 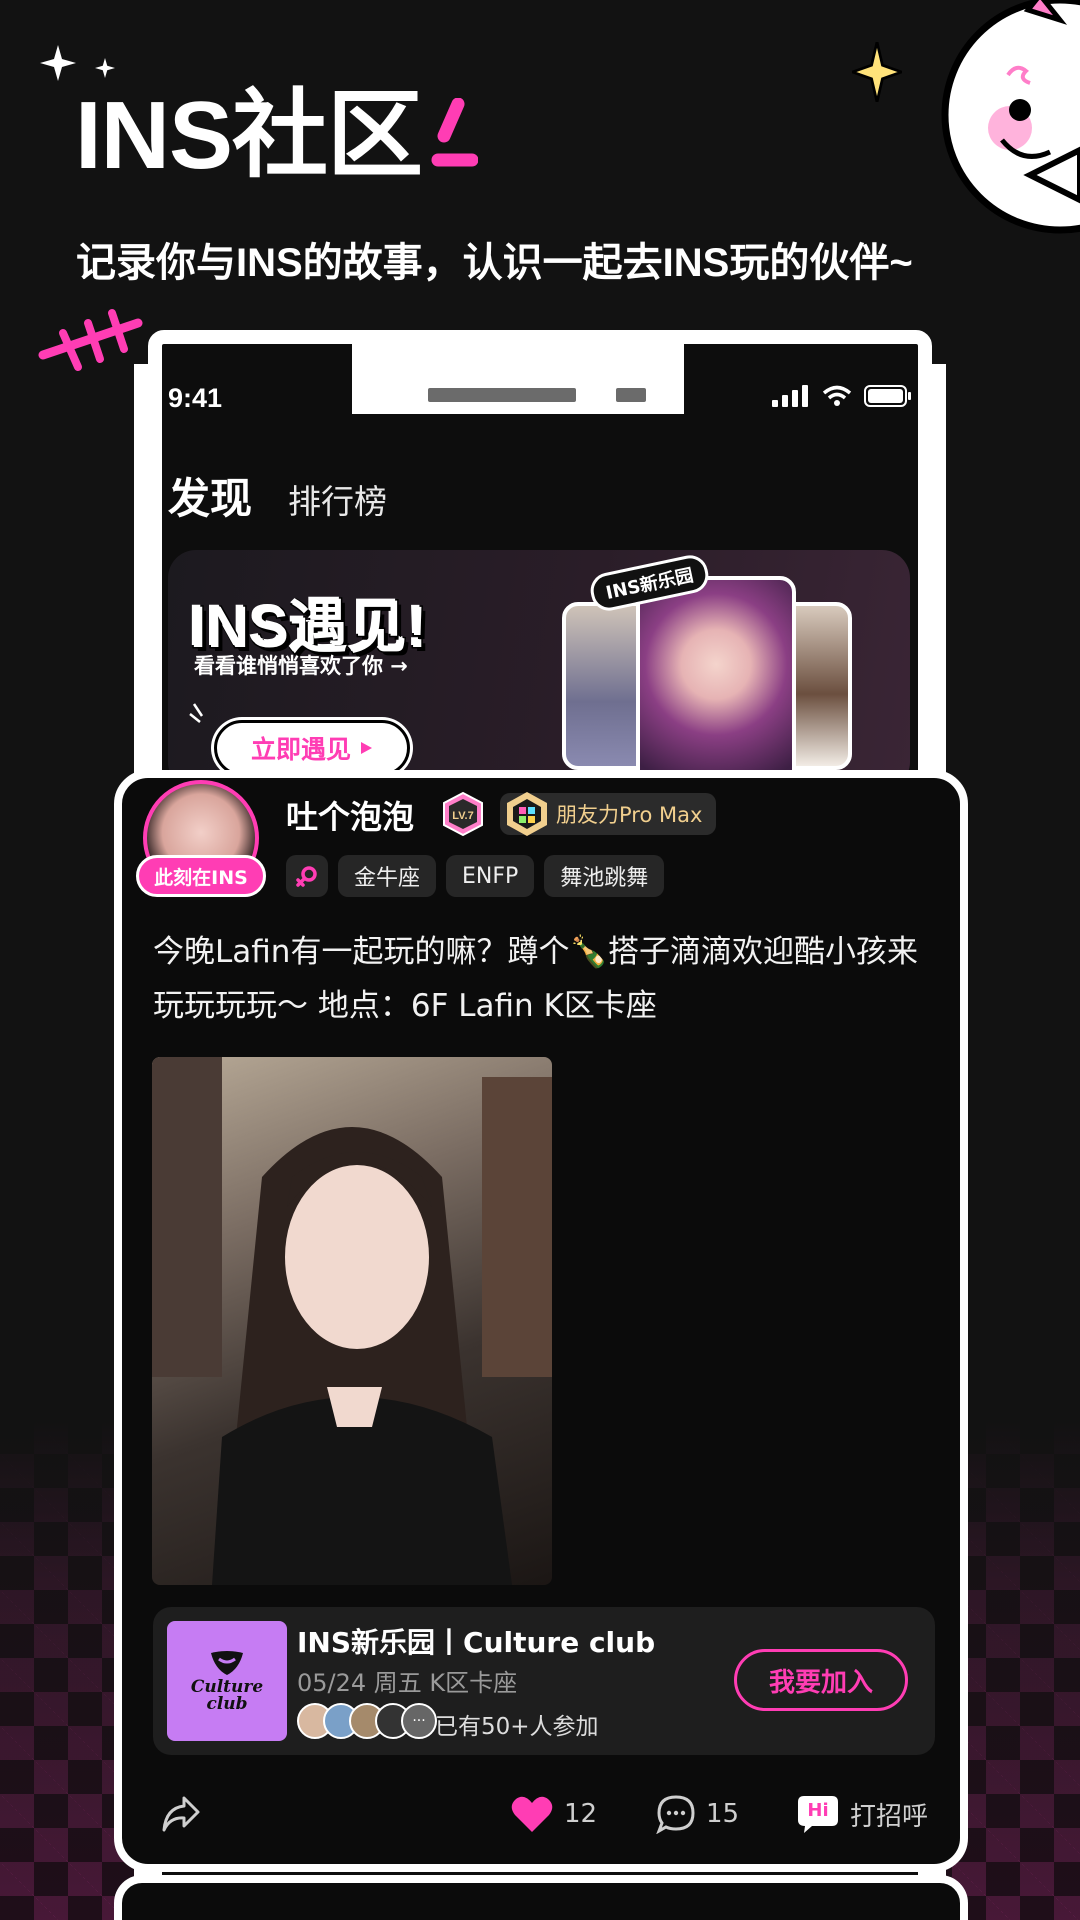 What do you see at coordinates (419, 1721) in the screenshot?
I see `more-participants-icon: ···` at bounding box center [419, 1721].